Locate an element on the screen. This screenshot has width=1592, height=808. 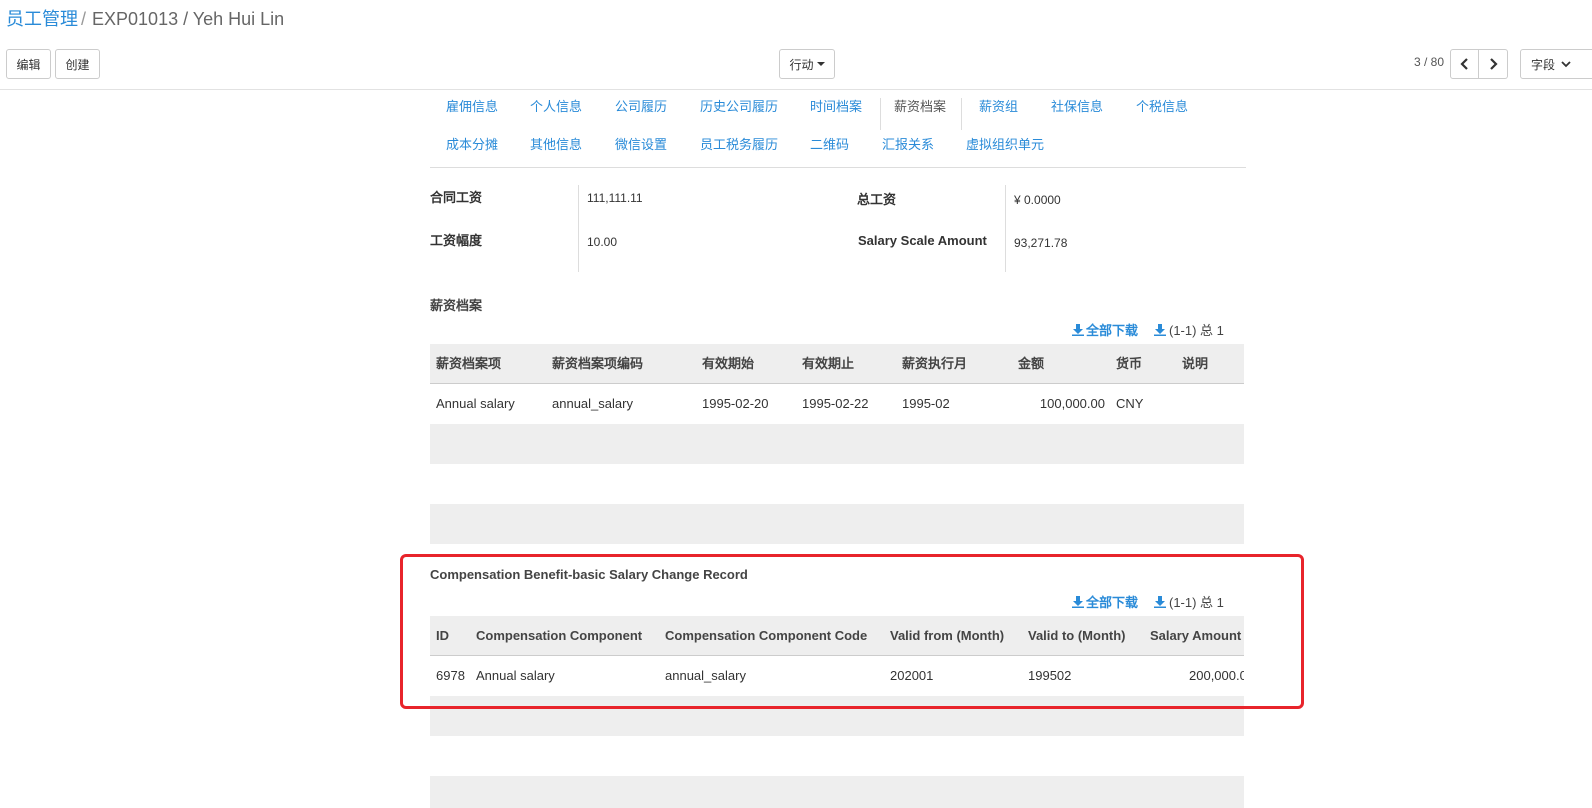
column-header: 有效期始 is located at coordinates (728, 364).